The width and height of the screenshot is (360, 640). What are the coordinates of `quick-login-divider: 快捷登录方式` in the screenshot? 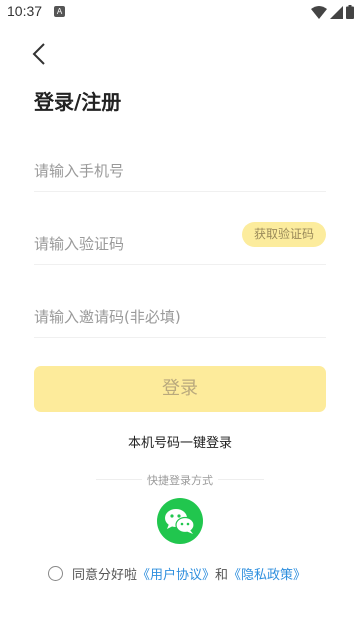 It's located at (180, 479).